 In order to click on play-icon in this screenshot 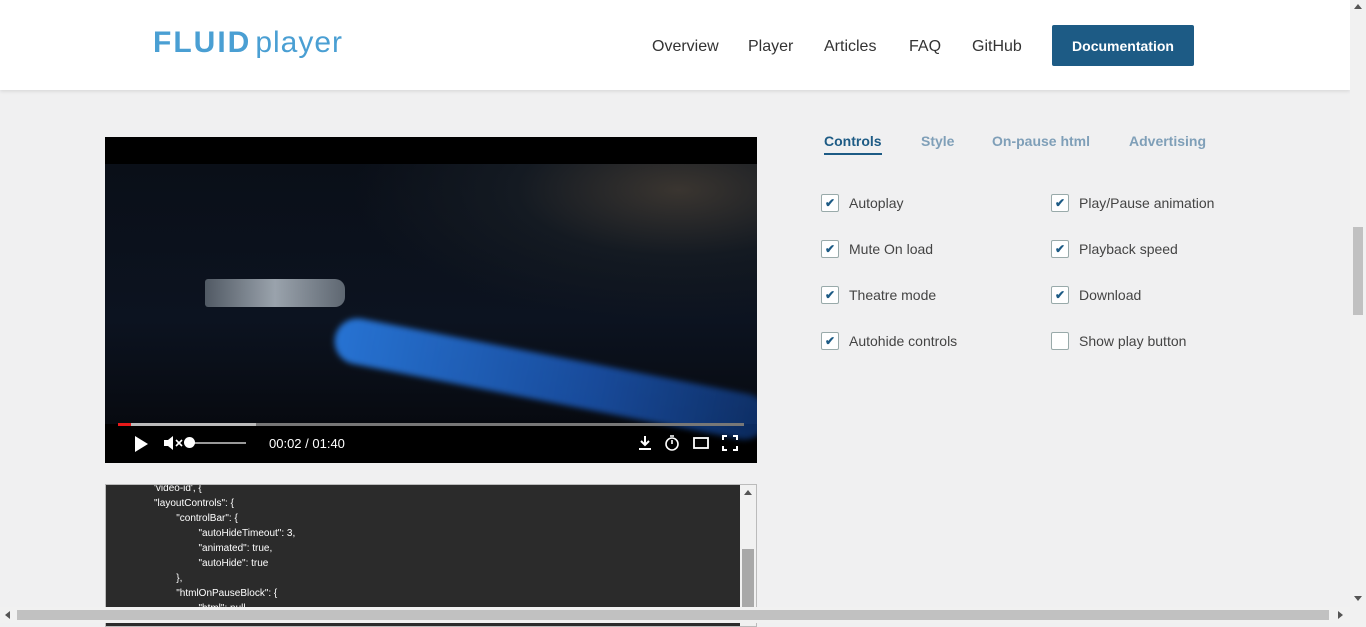, I will do `click(141, 444)`.